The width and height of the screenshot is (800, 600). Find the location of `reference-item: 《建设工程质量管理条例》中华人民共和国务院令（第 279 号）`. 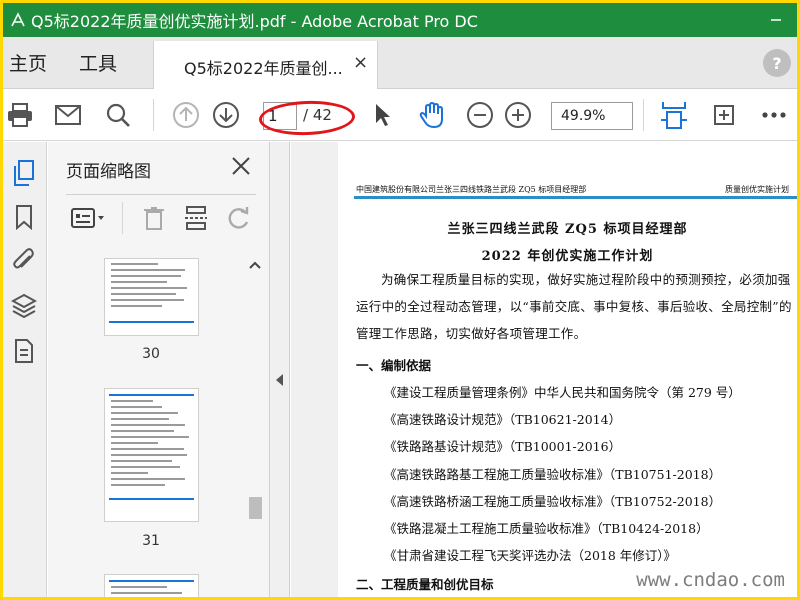

reference-item: 《建设工程质量管理条例》中华人民共和国务院令（第 279 号） is located at coordinates (562, 392).